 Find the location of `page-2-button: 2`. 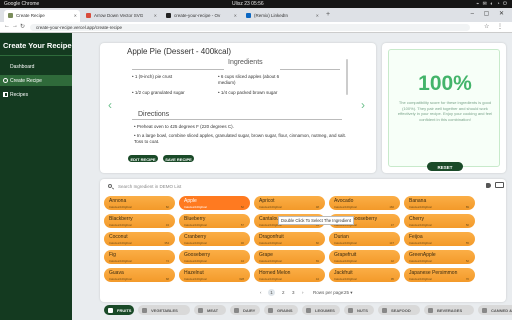

page-2-button: 2 is located at coordinates (283, 292).